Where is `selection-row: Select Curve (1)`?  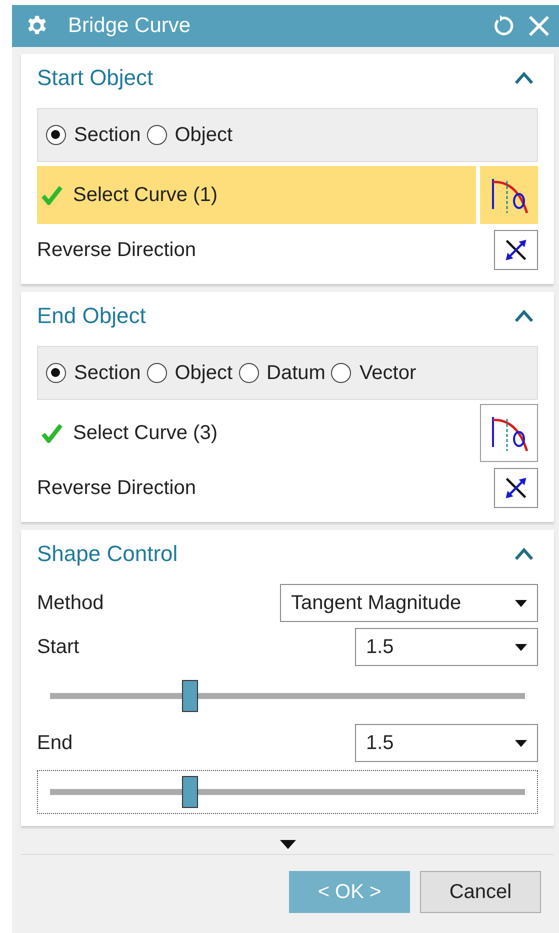
selection-row: Select Curve (1) is located at coordinates (256, 195).